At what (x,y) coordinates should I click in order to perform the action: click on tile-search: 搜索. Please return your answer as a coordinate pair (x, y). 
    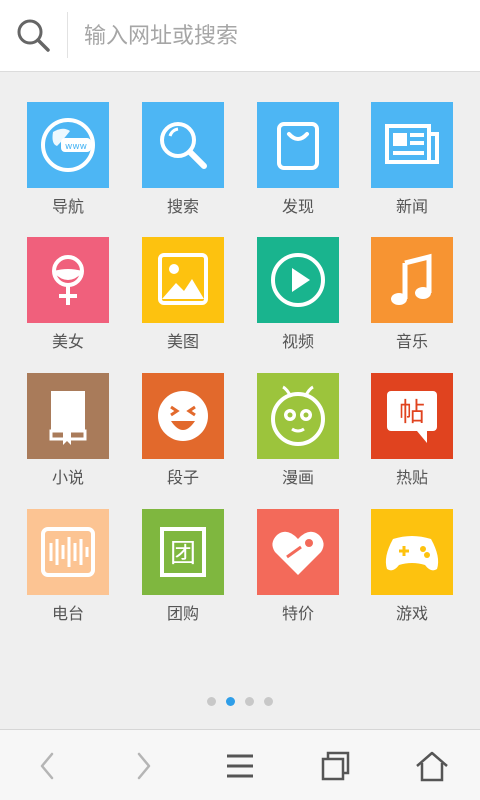
    Looking at the image, I should click on (183, 159).